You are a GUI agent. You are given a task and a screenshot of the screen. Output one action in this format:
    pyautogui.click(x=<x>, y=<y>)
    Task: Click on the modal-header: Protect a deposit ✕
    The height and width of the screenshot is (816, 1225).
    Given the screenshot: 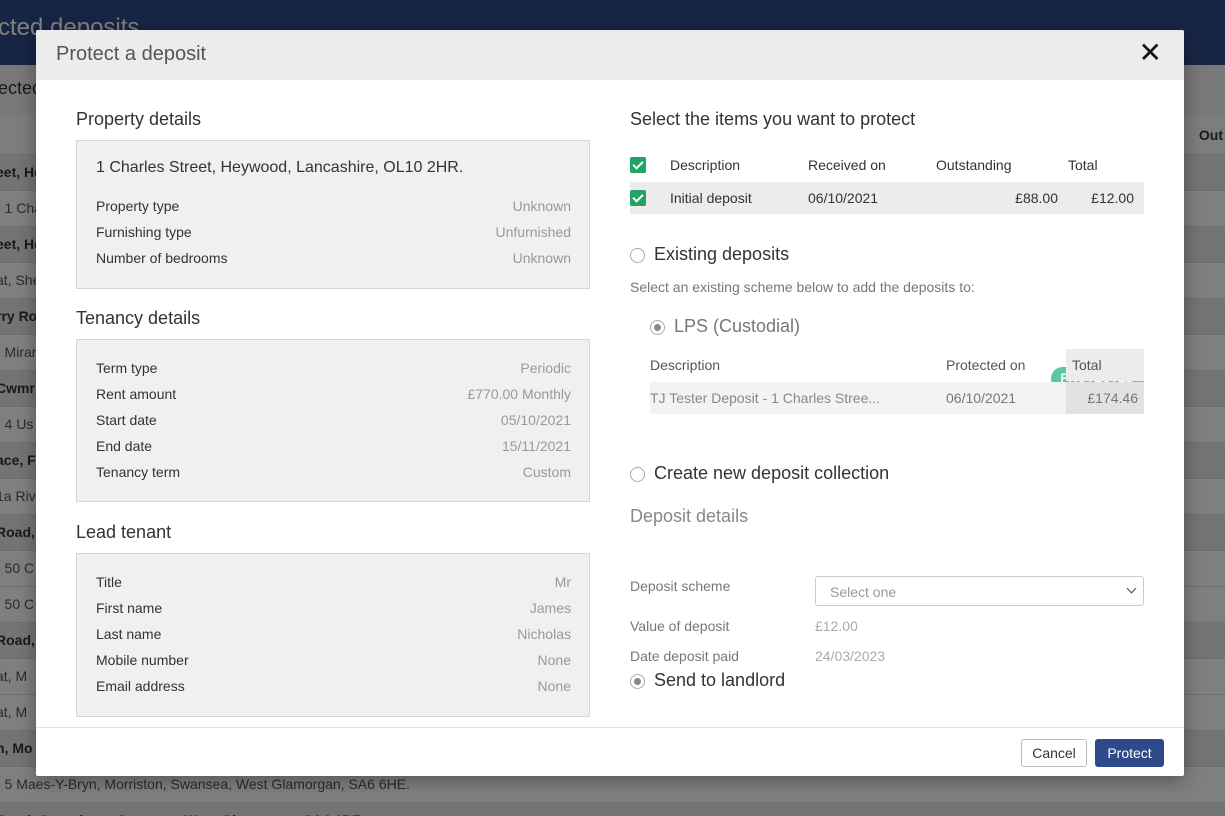 What is the action you would take?
    pyautogui.click(x=610, y=55)
    